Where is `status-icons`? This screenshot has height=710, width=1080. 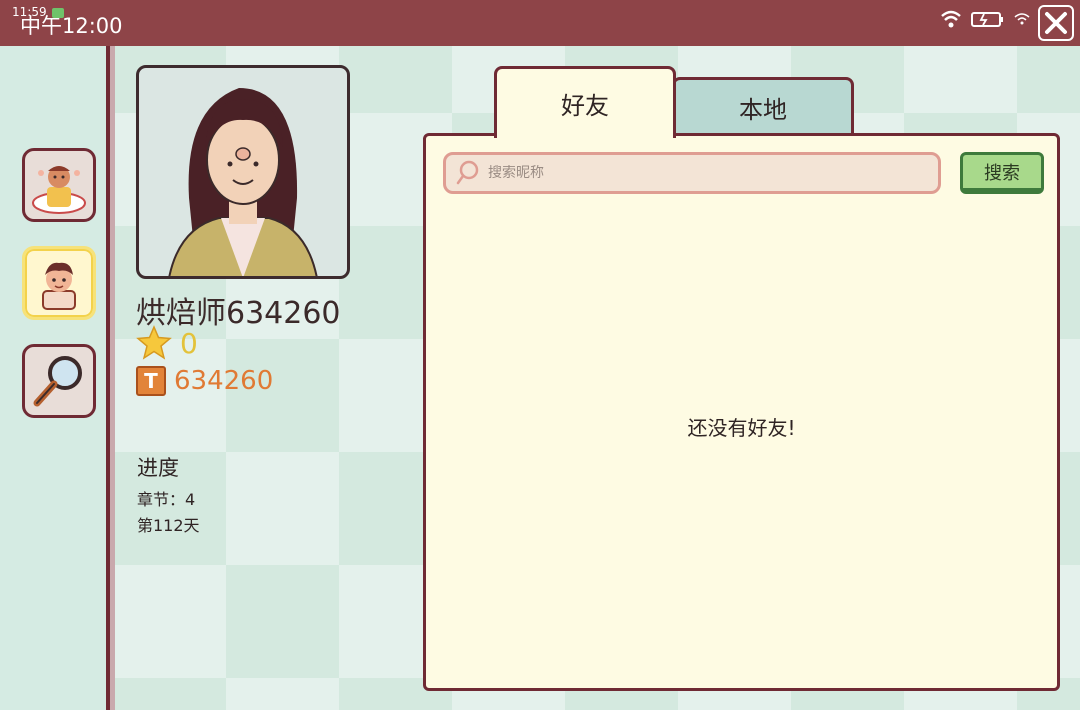 status-icons is located at coordinates (985, 19).